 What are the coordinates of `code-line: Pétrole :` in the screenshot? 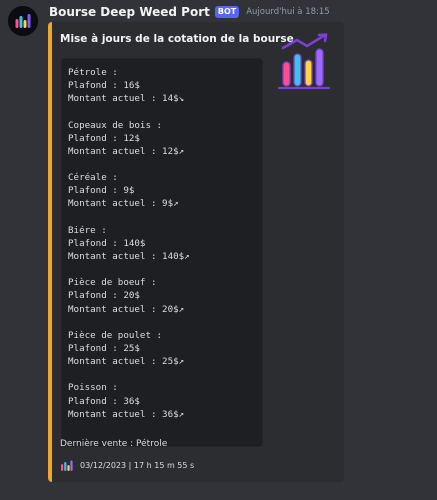 It's located at (93, 72).